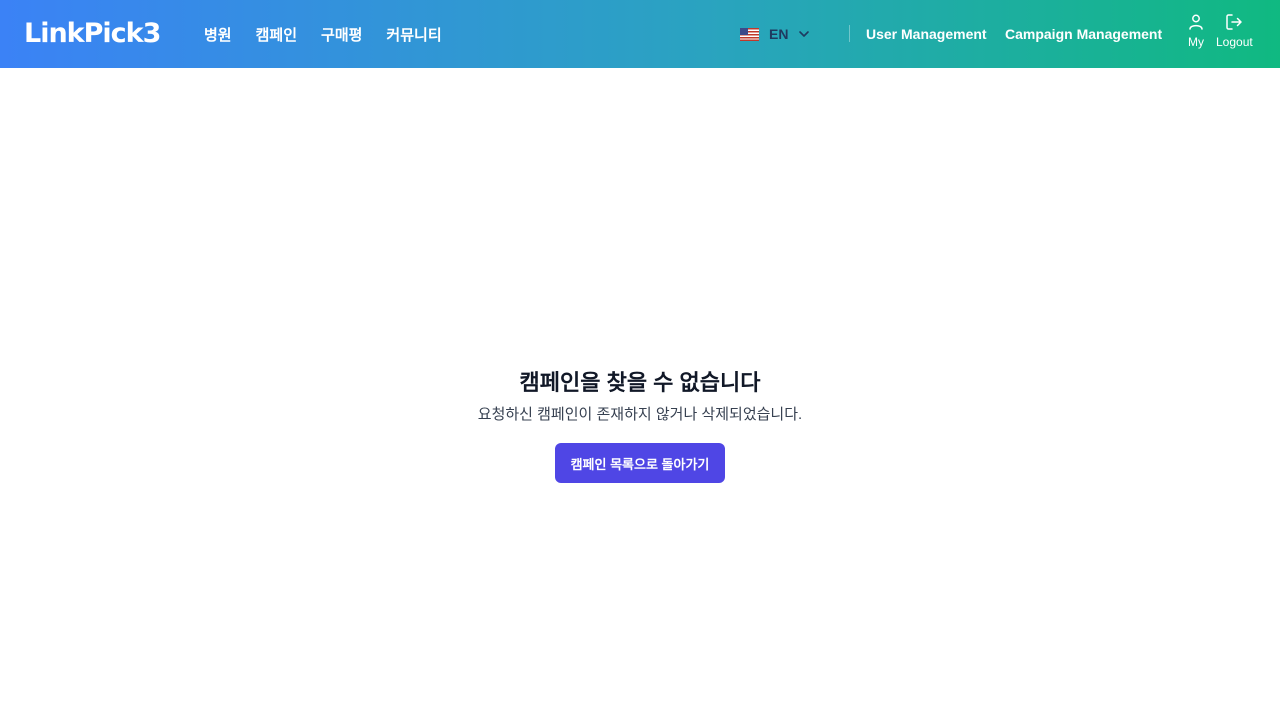 Image resolution: width=1280 pixels, height=720 pixels. I want to click on nav-item-reviews: 구매평, so click(341, 34).